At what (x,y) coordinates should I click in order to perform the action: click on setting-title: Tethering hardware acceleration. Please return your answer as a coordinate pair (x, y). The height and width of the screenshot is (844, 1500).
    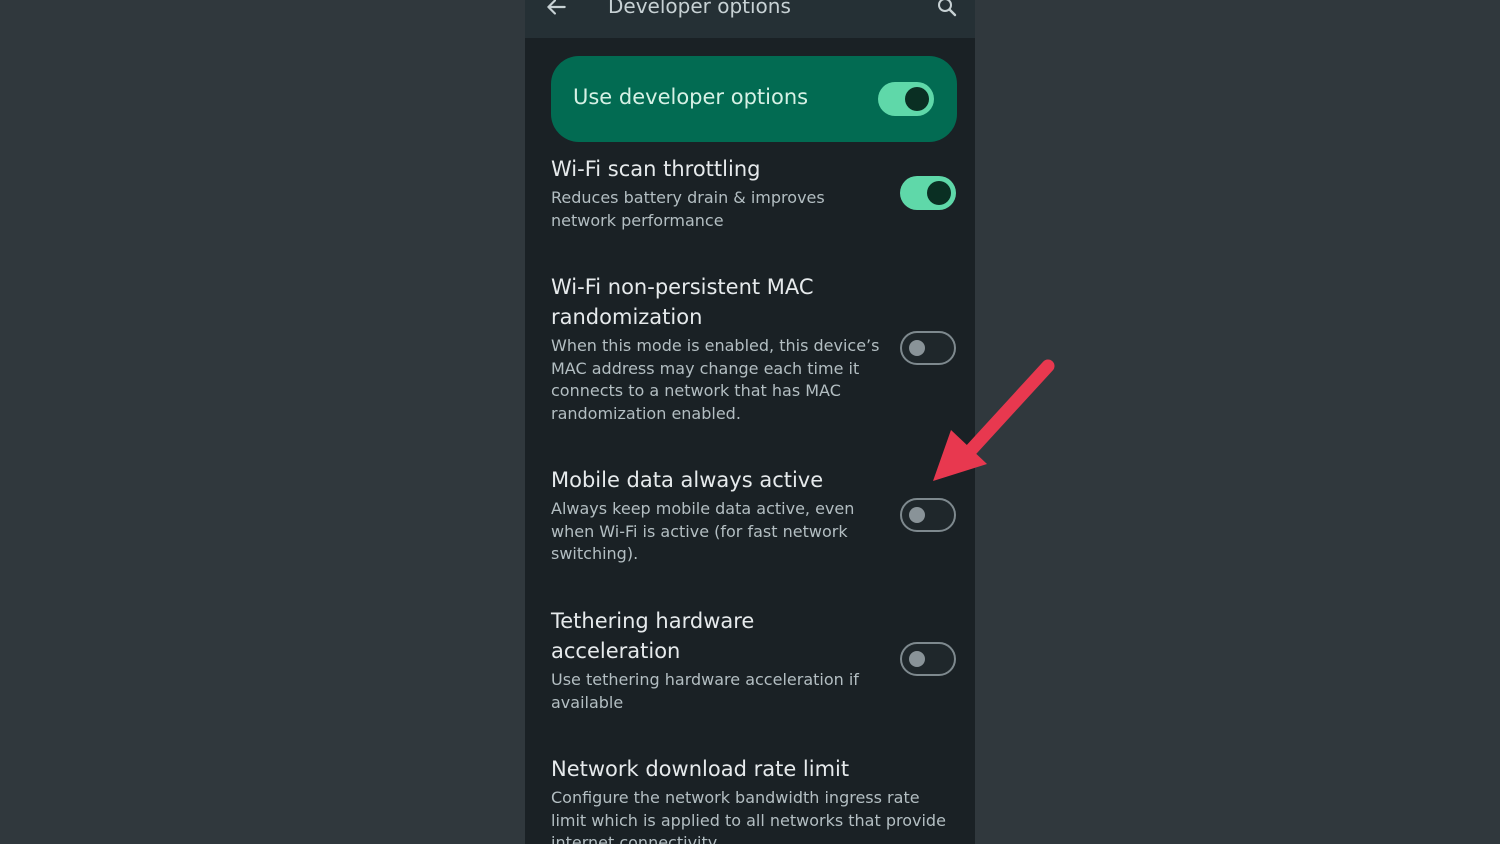
    Looking at the image, I should click on (653, 636).